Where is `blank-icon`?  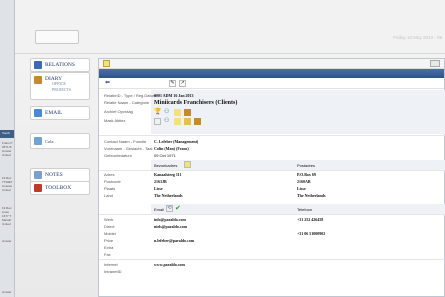 blank-icon is located at coordinates (157, 121).